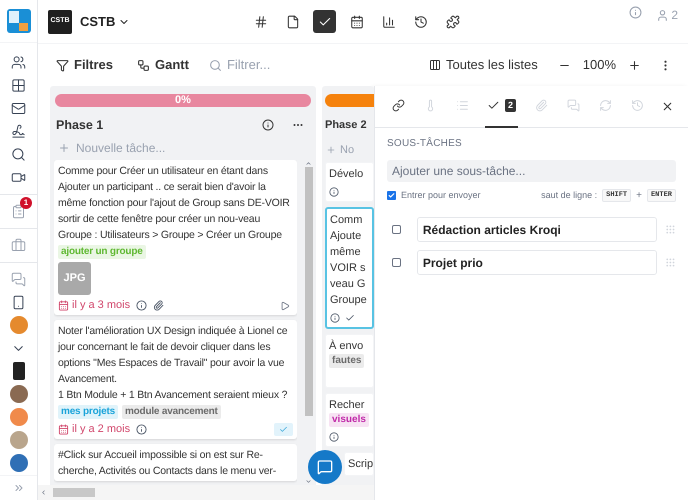  I want to click on task-date: il y a 3 mois, so click(101, 306).